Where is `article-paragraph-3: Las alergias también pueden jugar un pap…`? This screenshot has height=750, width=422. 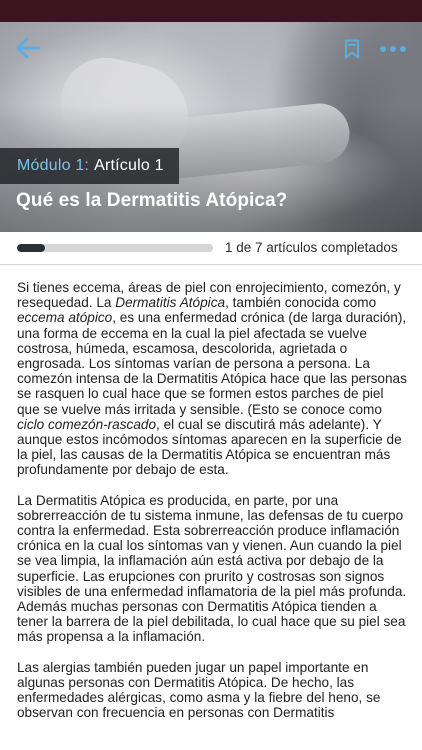 article-paragraph-3: Las alergias también pueden jugar un pap… is located at coordinates (199, 690).